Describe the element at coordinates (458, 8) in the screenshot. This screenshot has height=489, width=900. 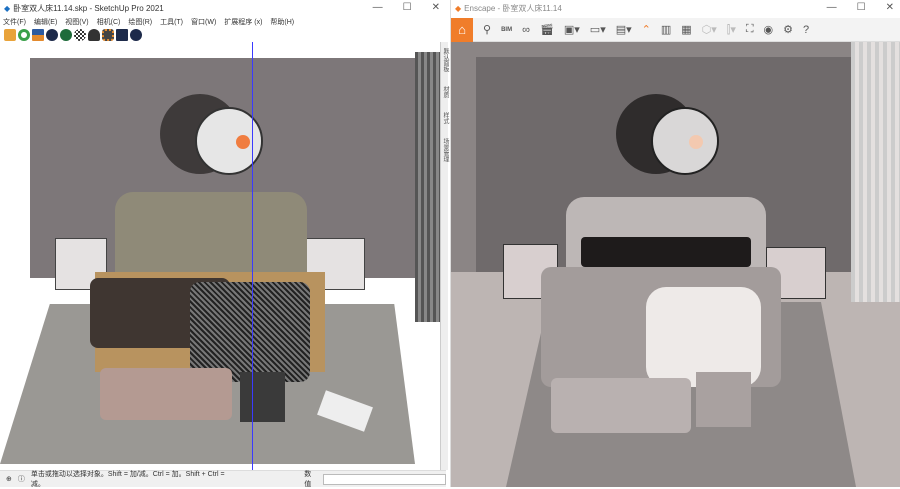
I see `enscape-logo-icon: ◆` at that location.